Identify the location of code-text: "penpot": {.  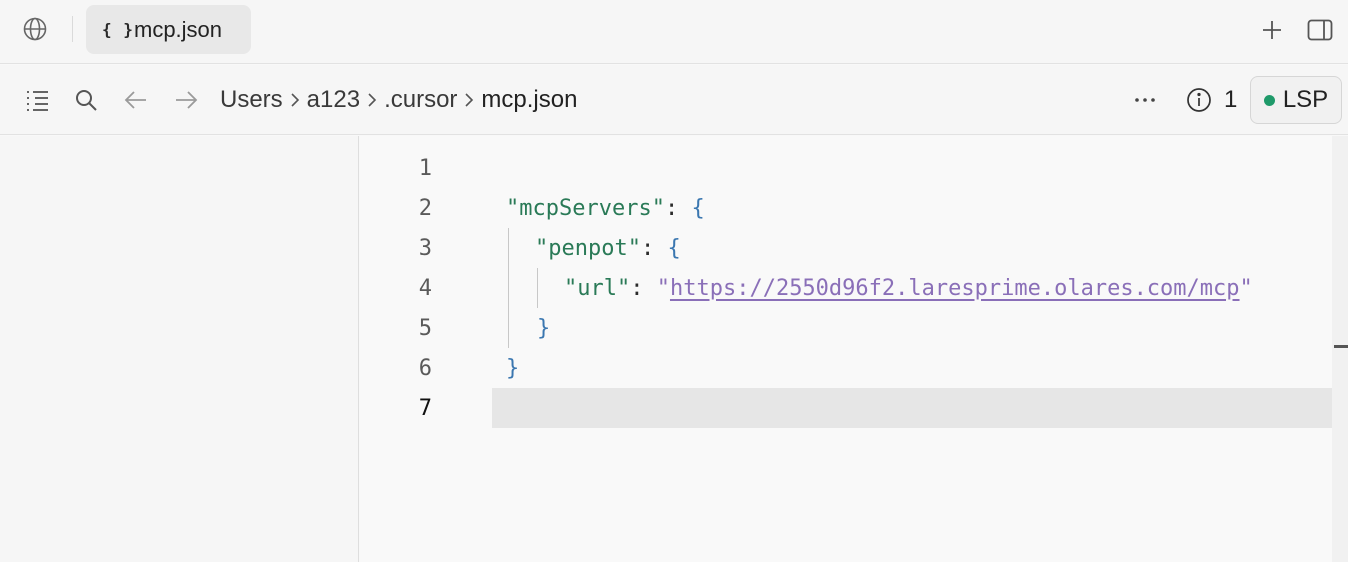
(608, 248).